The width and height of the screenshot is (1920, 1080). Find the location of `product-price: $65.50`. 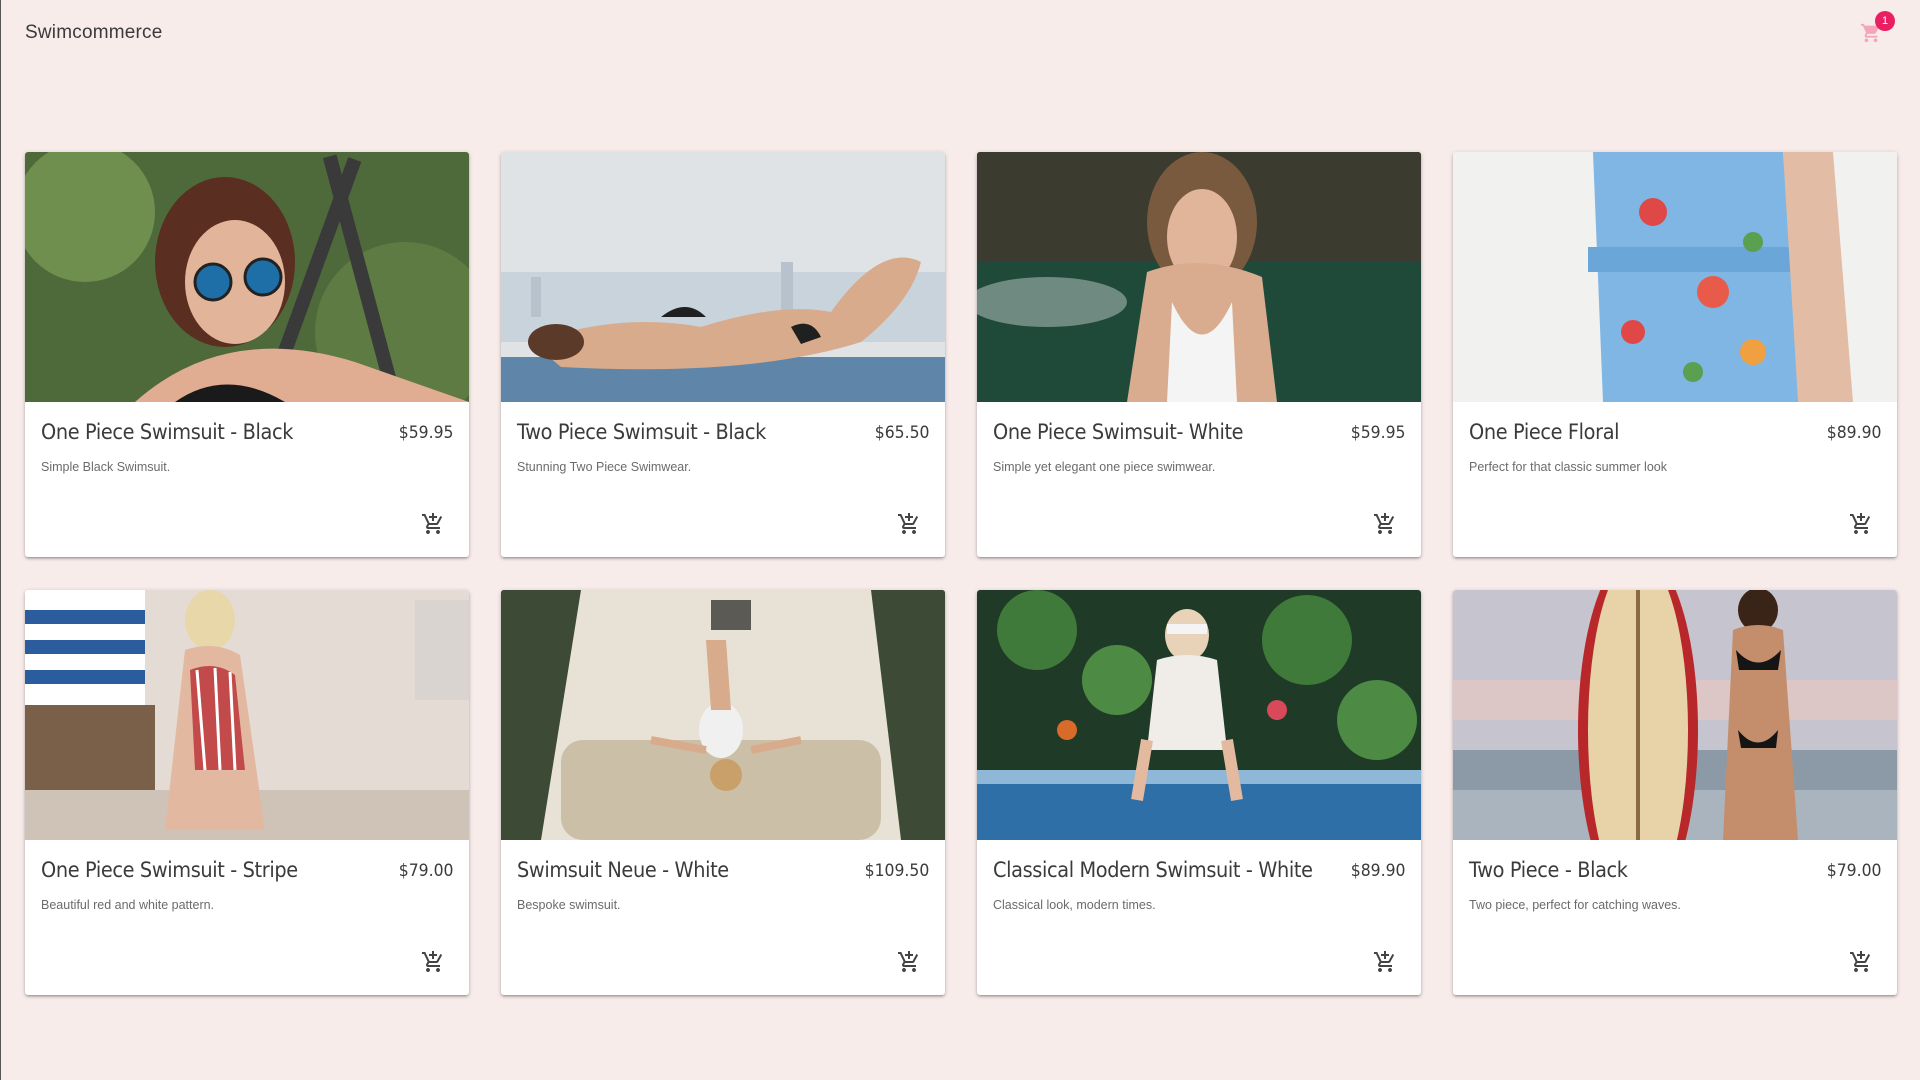

product-price: $65.50 is located at coordinates (901, 433).